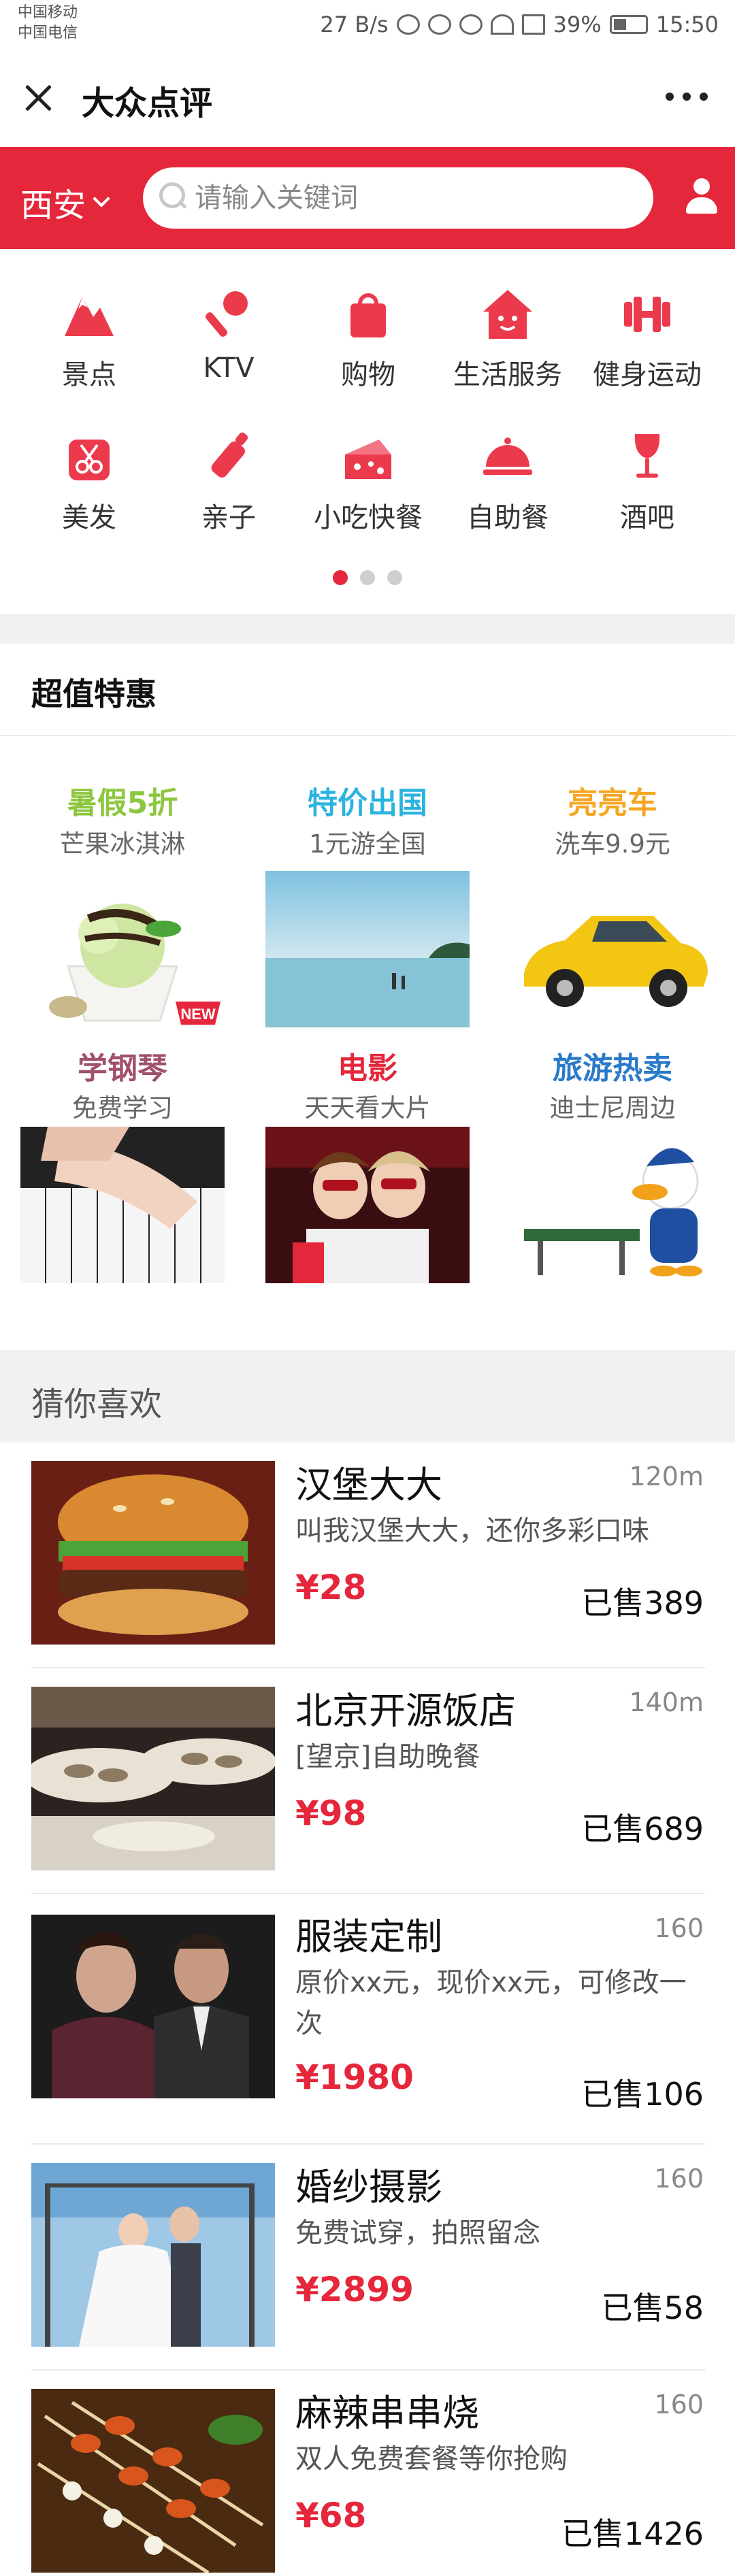  I want to click on deal-subtitle: 芒果冰淇淋, so click(122, 844).